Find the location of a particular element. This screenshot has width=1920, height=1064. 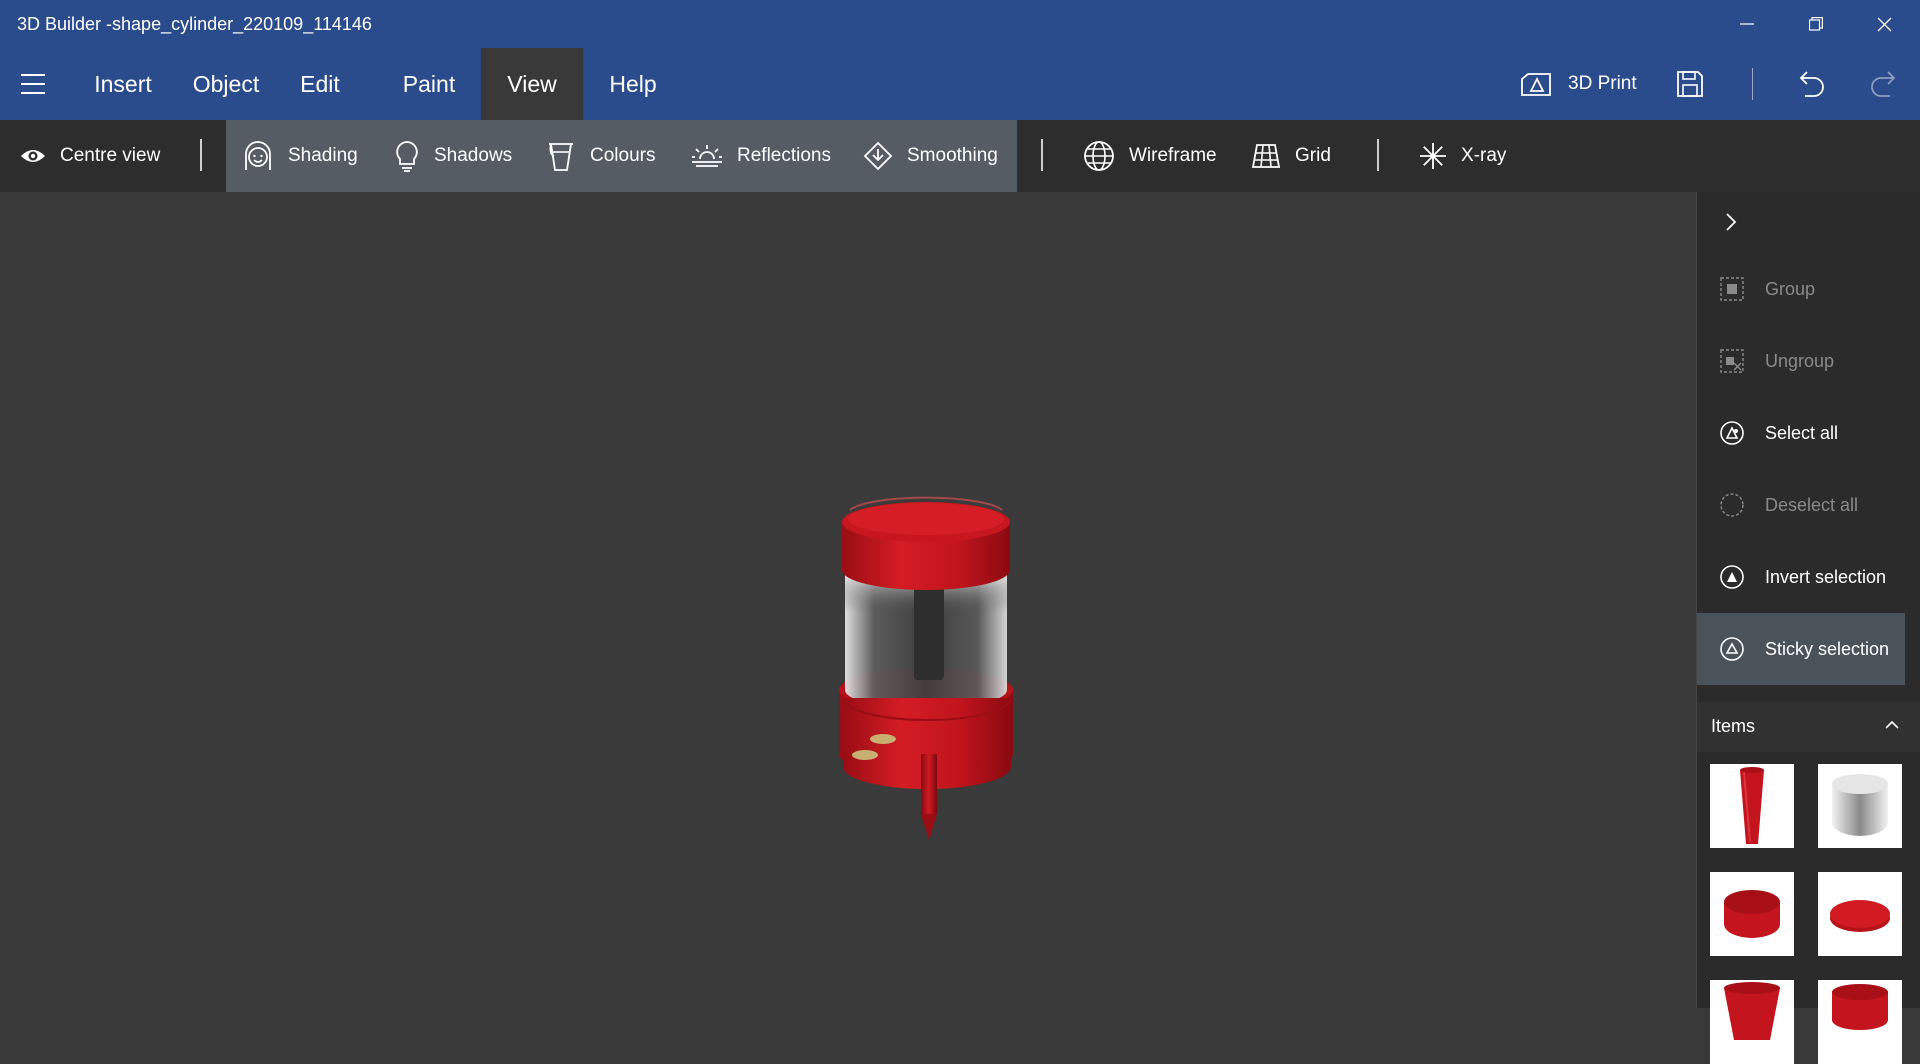

invert-selection-icon is located at coordinates (1732, 577).